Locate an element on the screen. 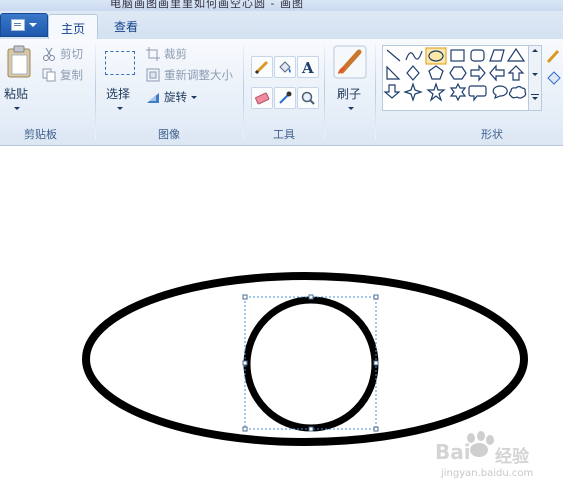 The width and height of the screenshot is (563, 492). color-picker-icon is located at coordinates (285, 98).